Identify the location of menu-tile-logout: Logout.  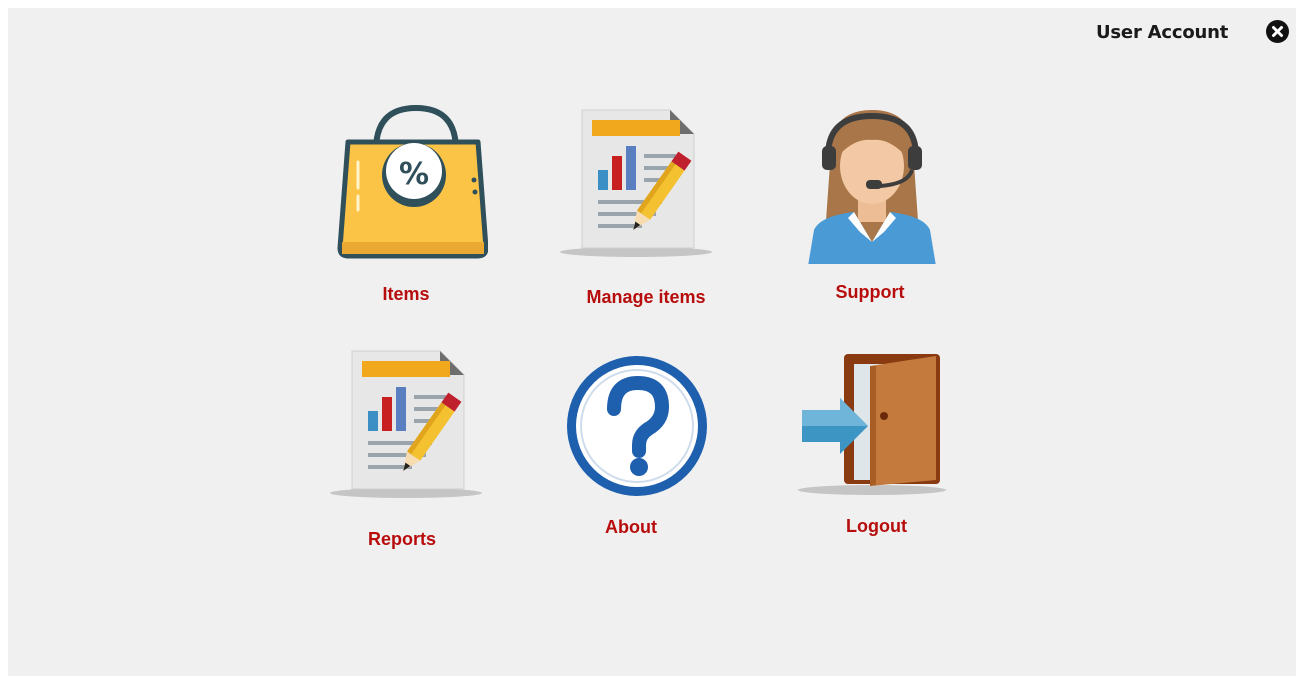
(873, 449).